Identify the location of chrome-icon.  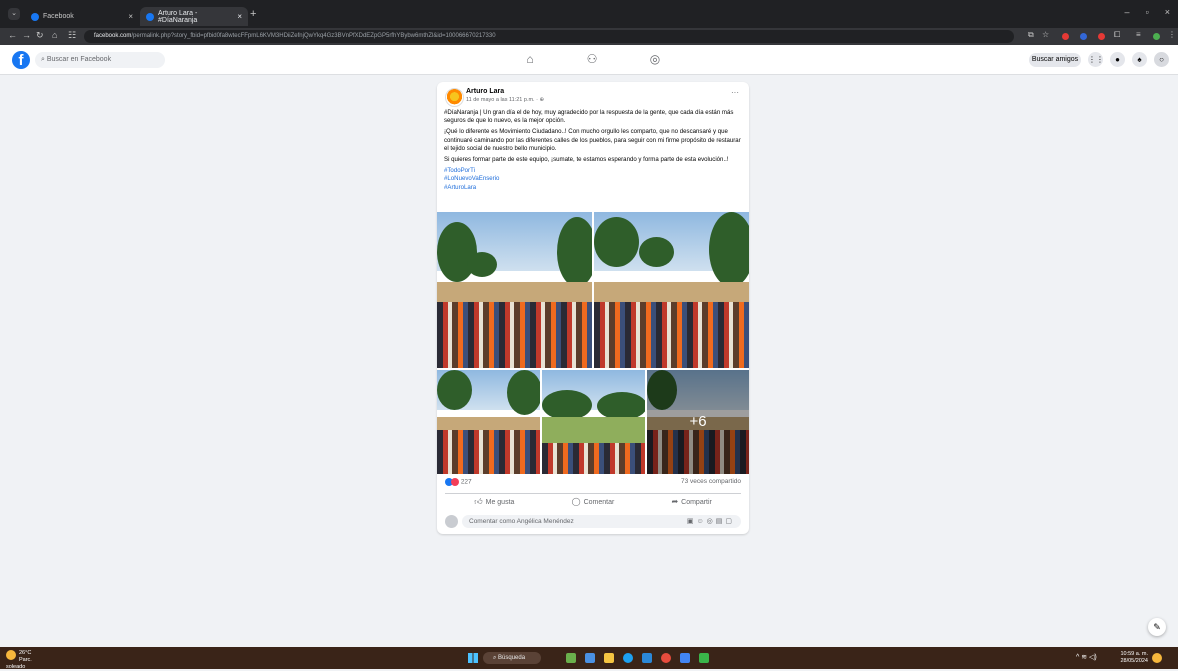
(666, 658).